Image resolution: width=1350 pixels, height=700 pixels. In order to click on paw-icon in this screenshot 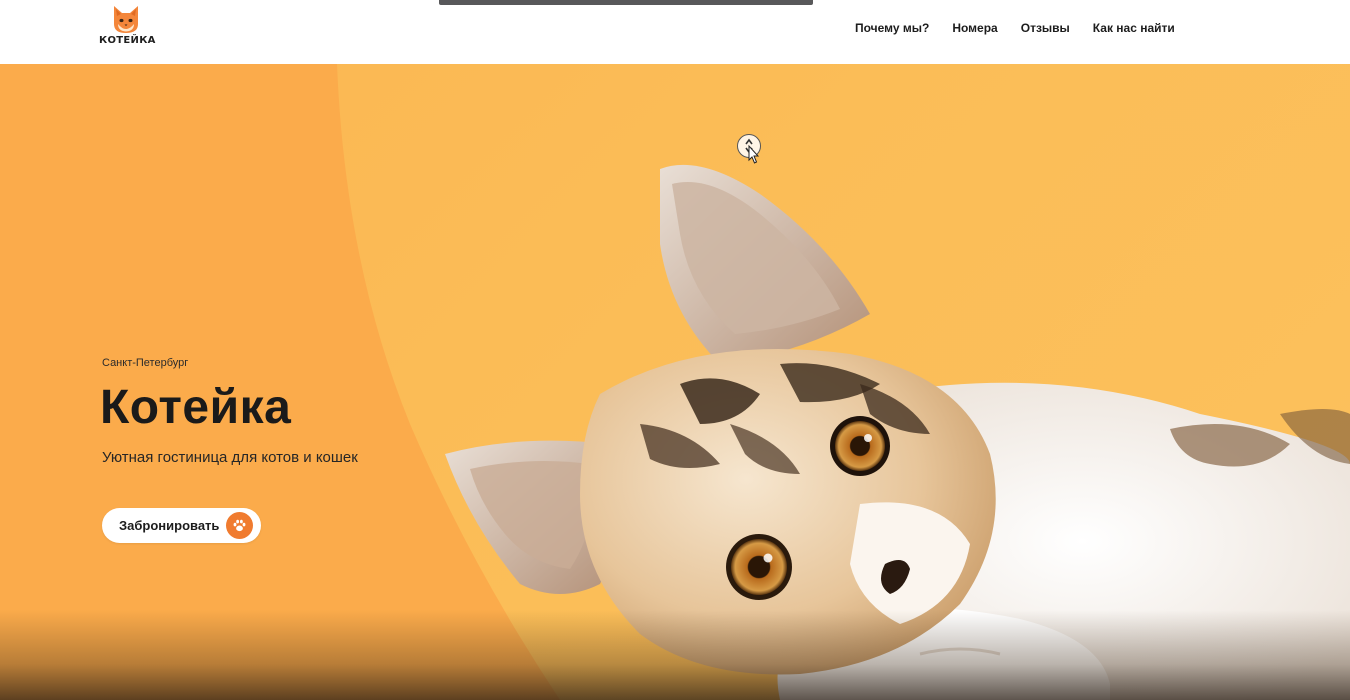, I will do `click(239, 525)`.